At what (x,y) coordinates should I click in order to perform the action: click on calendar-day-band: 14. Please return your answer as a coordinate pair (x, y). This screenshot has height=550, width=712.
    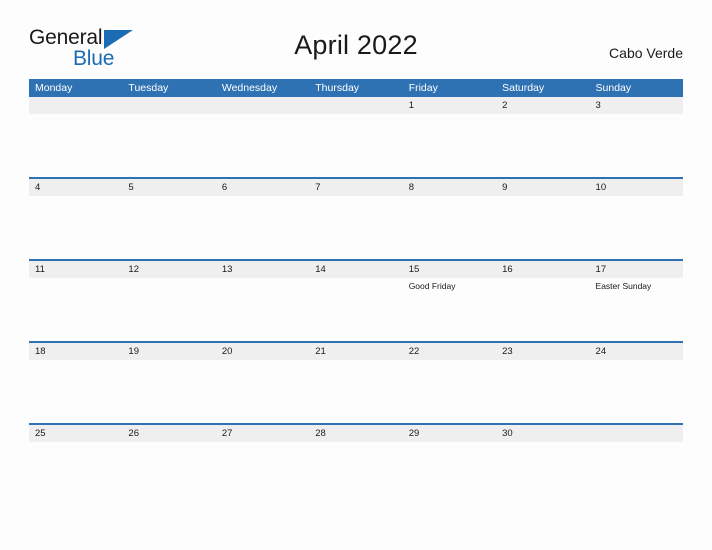
    Looking at the image, I should click on (356, 269).